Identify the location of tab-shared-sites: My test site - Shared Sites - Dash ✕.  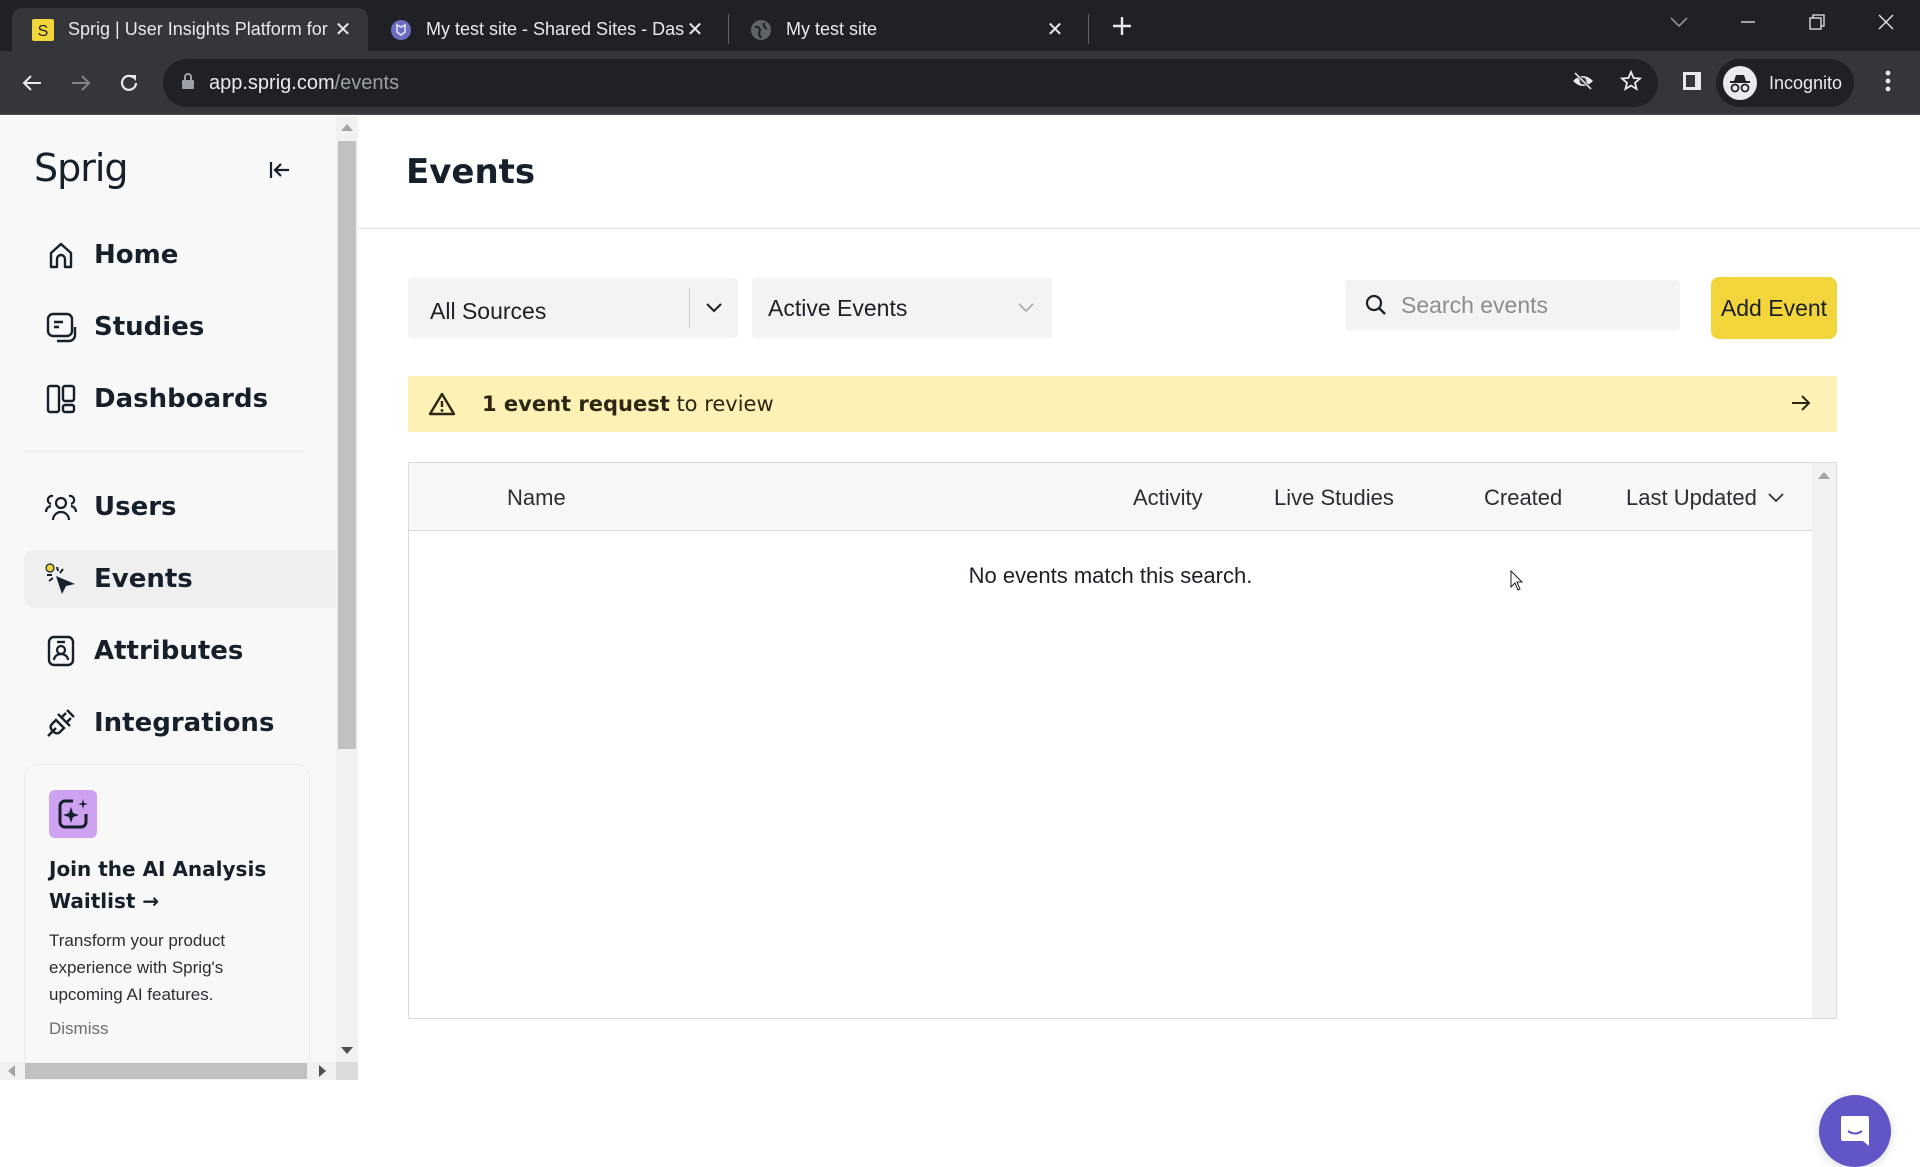
(545, 29).